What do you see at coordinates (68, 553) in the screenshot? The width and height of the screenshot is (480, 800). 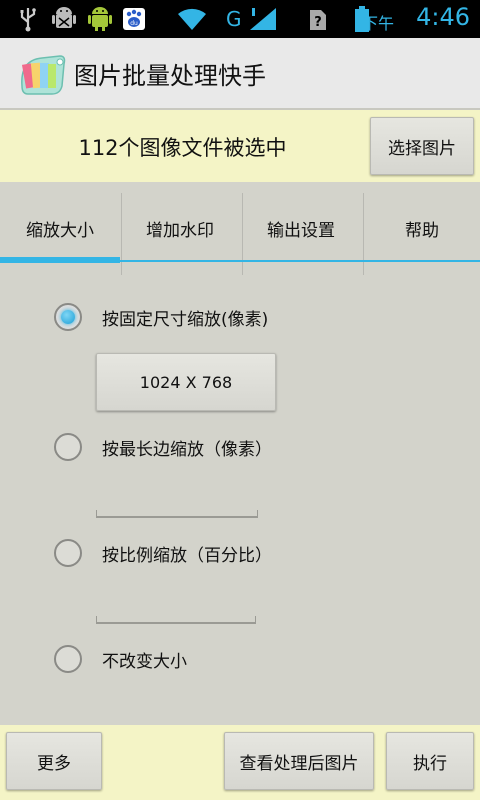 I see `radio-percentage` at bounding box center [68, 553].